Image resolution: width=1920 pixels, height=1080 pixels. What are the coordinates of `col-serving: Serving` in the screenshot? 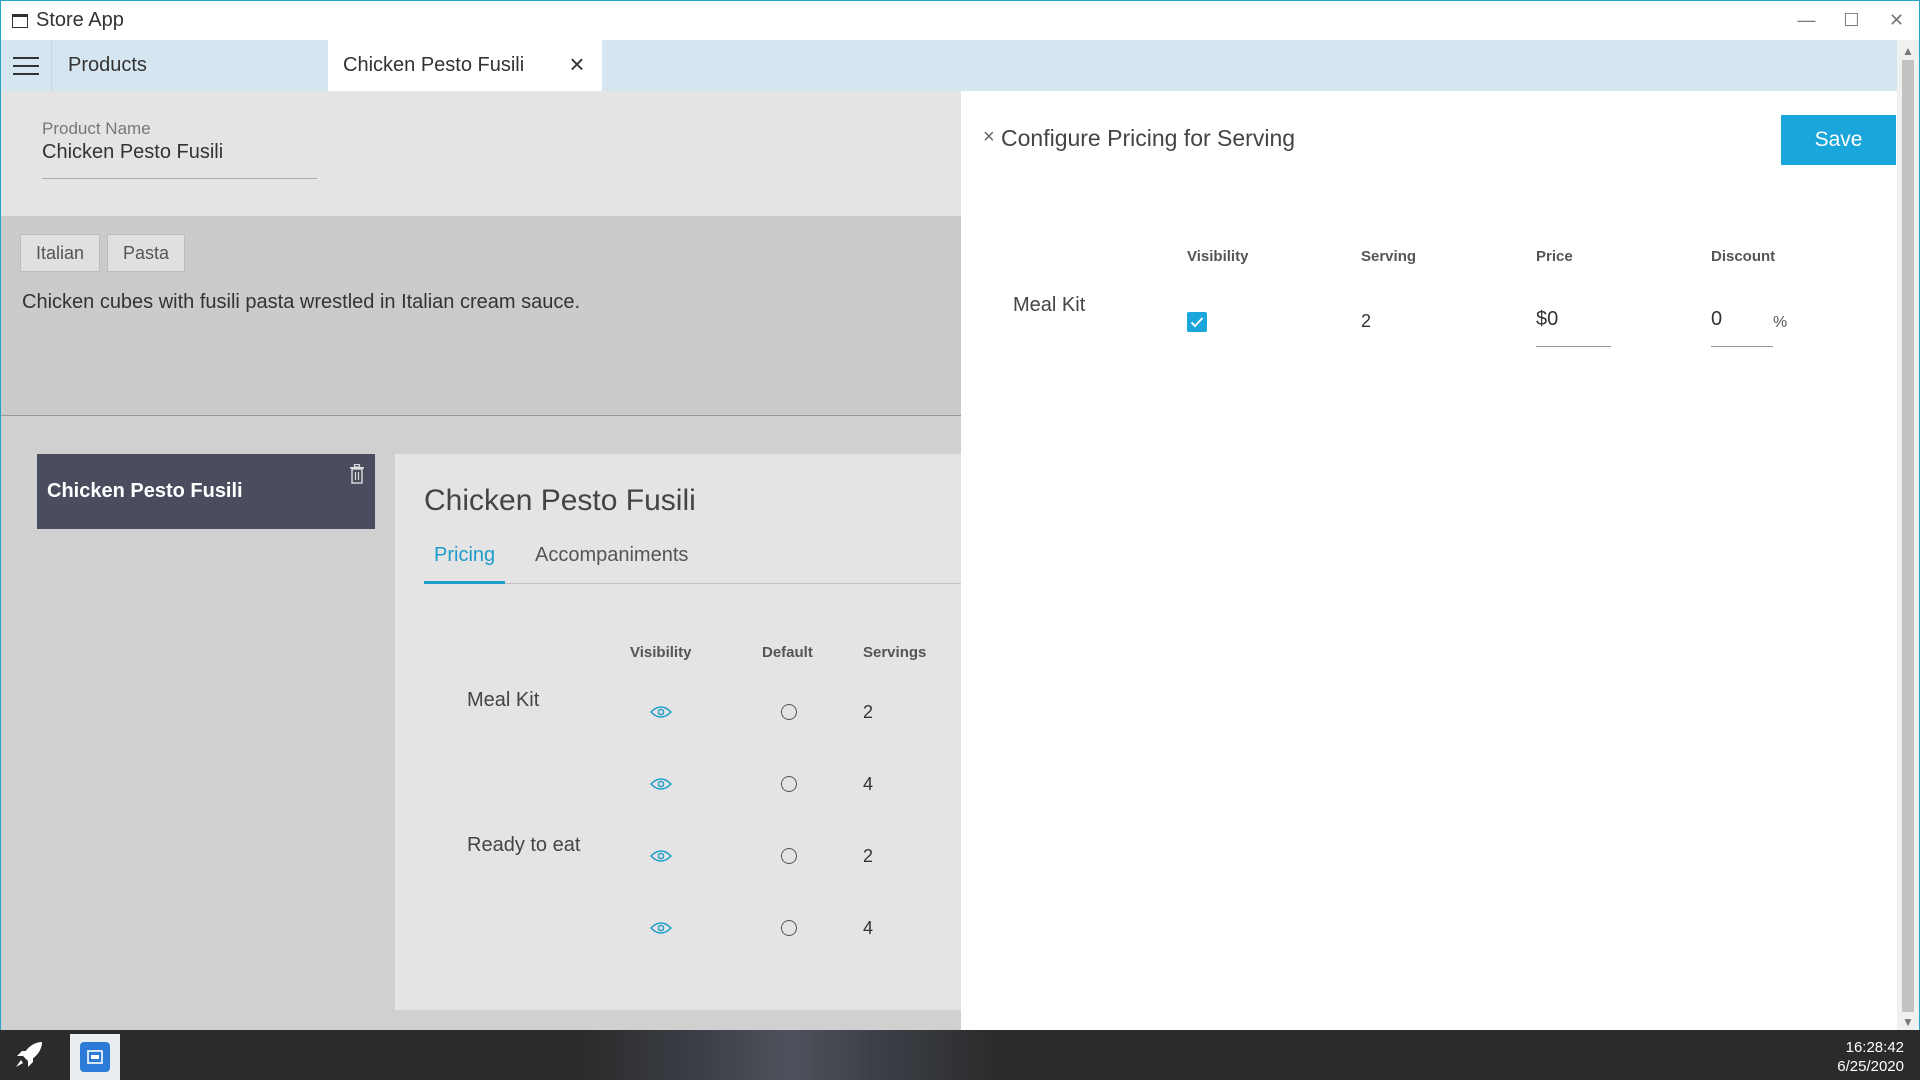 It's located at (1389, 256).